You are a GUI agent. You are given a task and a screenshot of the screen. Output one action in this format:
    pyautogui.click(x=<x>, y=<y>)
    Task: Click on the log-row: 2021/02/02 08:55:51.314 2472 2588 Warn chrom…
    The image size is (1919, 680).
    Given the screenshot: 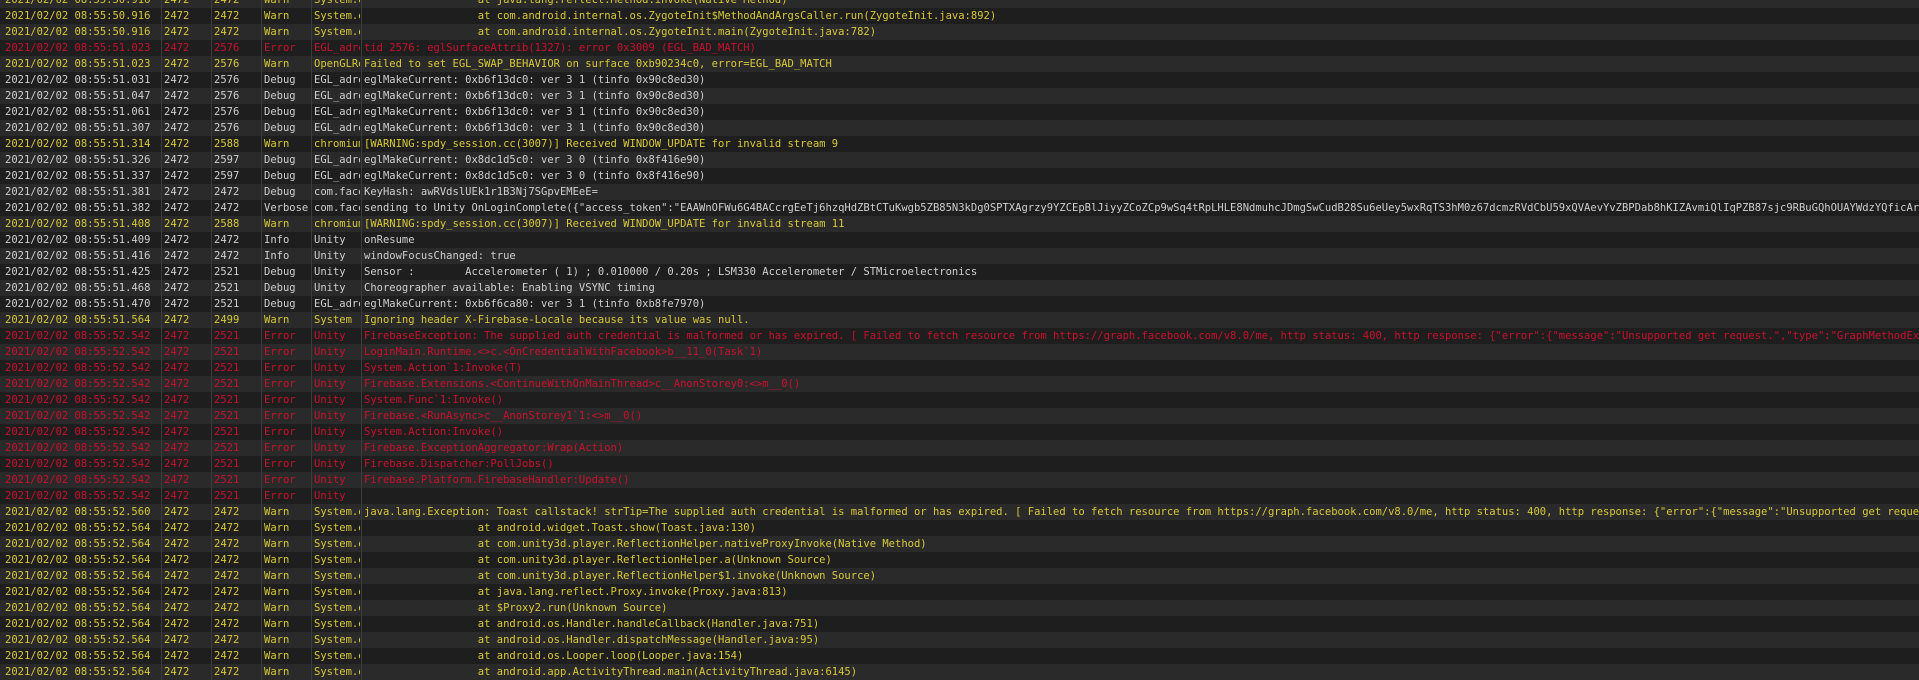 What is the action you would take?
    pyautogui.click(x=959, y=144)
    